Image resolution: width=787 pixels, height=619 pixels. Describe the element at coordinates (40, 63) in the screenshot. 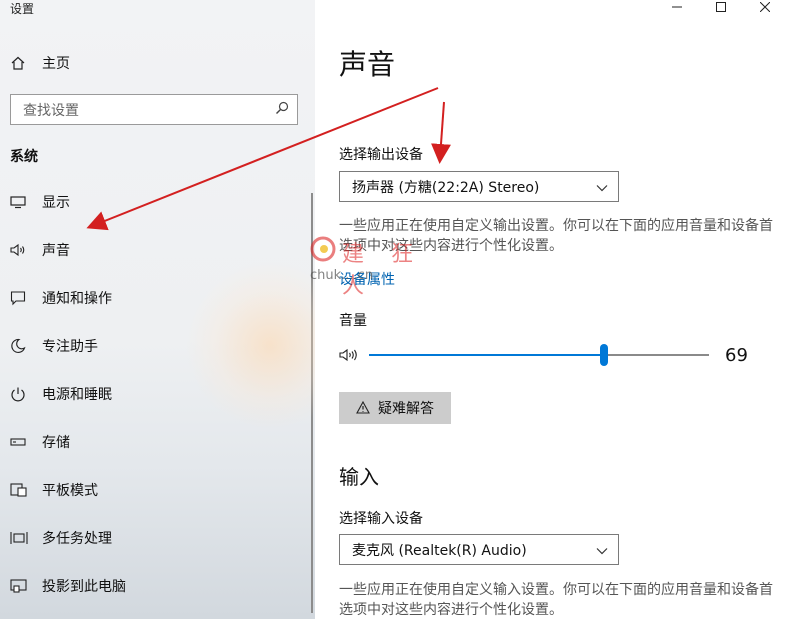

I see `sidebar-item-home: 主页` at that location.